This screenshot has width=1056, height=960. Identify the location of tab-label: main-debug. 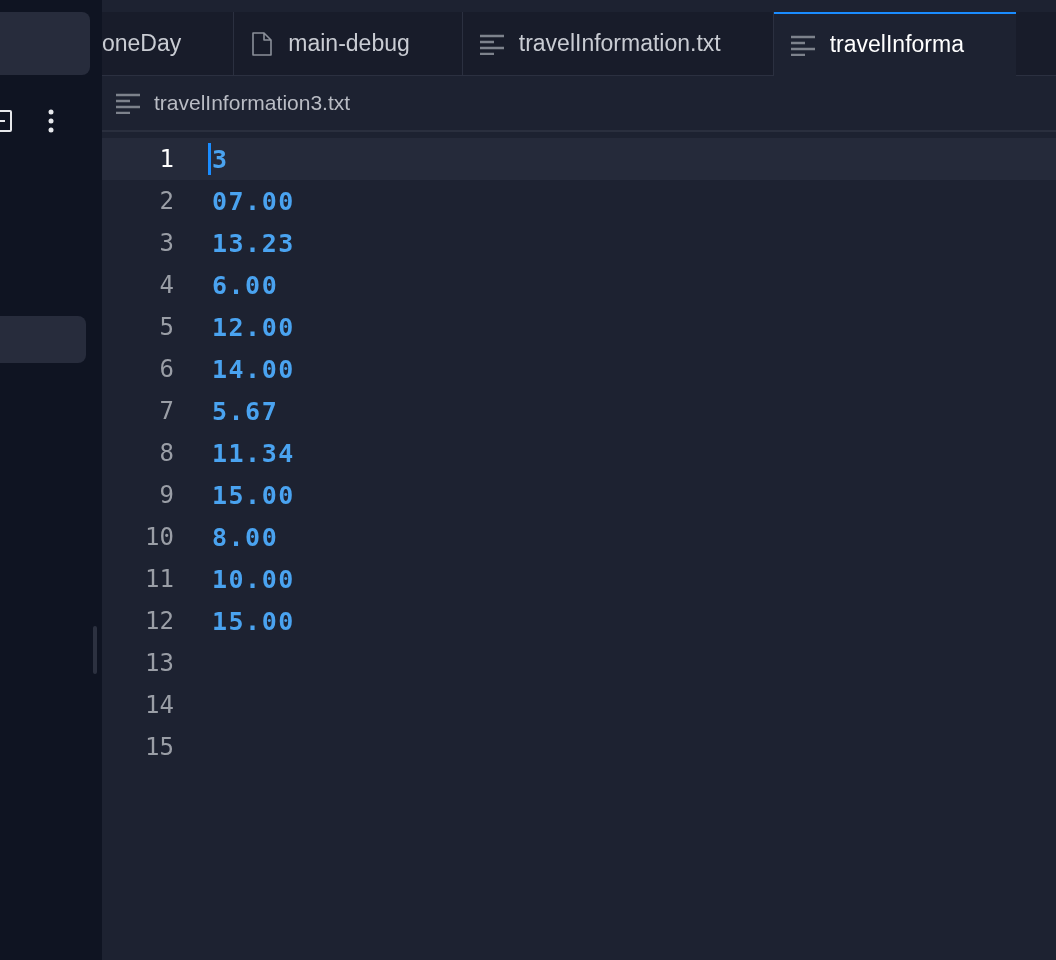
(349, 43).